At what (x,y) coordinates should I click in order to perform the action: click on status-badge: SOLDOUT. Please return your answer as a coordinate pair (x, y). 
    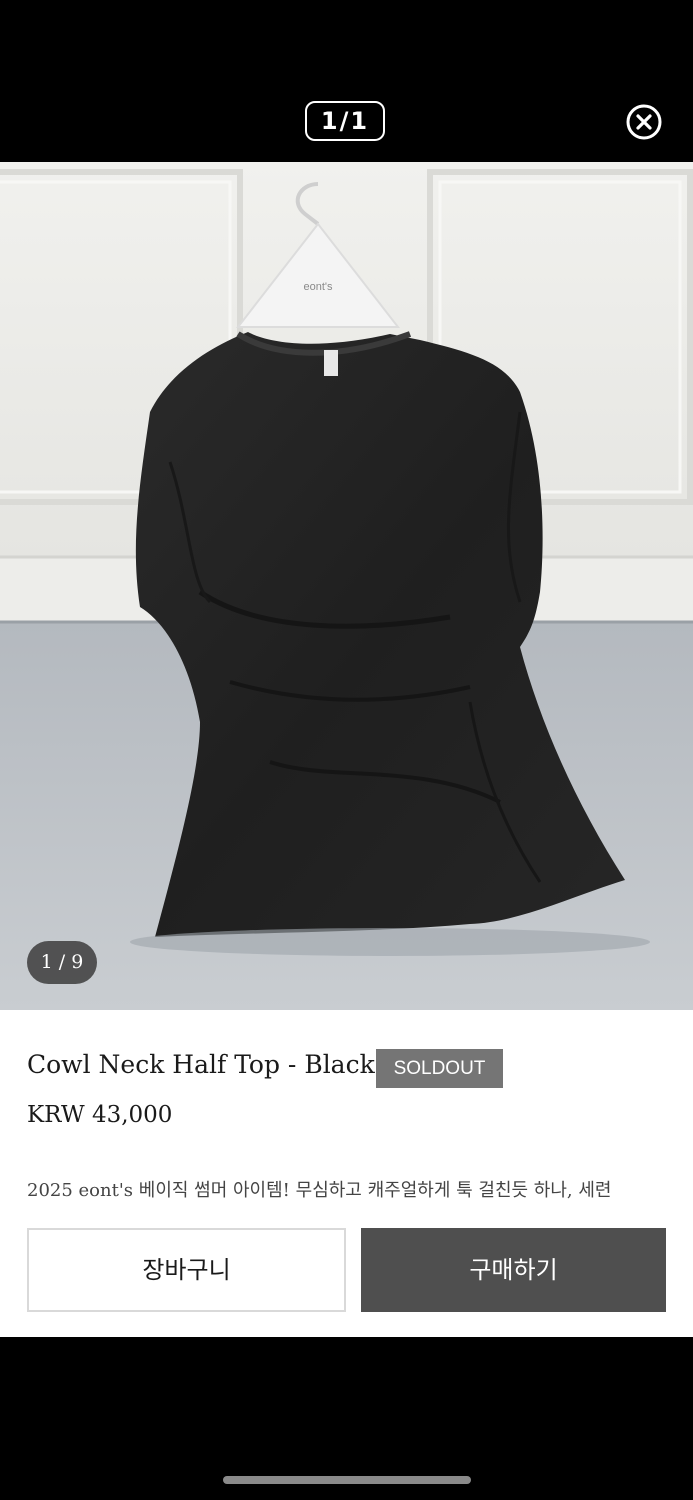
    Looking at the image, I should click on (439, 1068).